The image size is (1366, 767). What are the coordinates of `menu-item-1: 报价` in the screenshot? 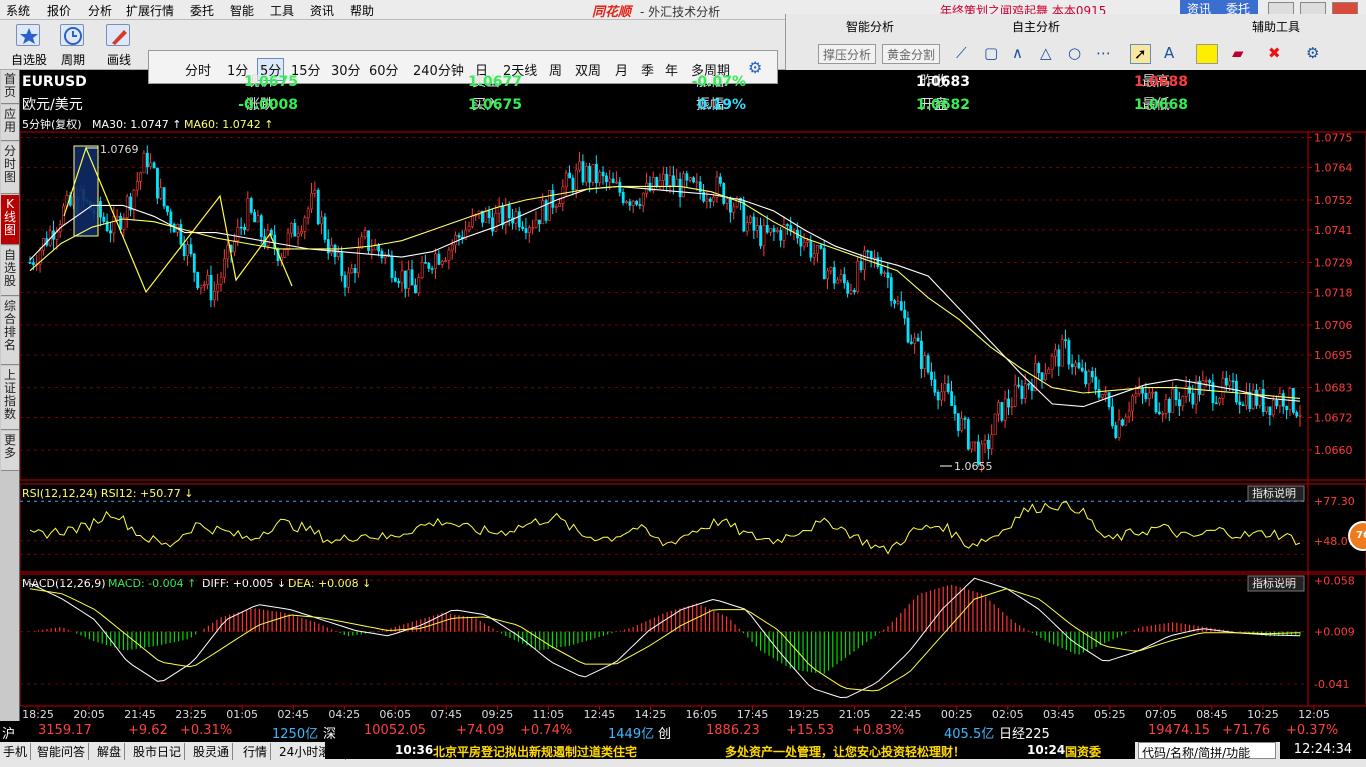 It's located at (59, 10).